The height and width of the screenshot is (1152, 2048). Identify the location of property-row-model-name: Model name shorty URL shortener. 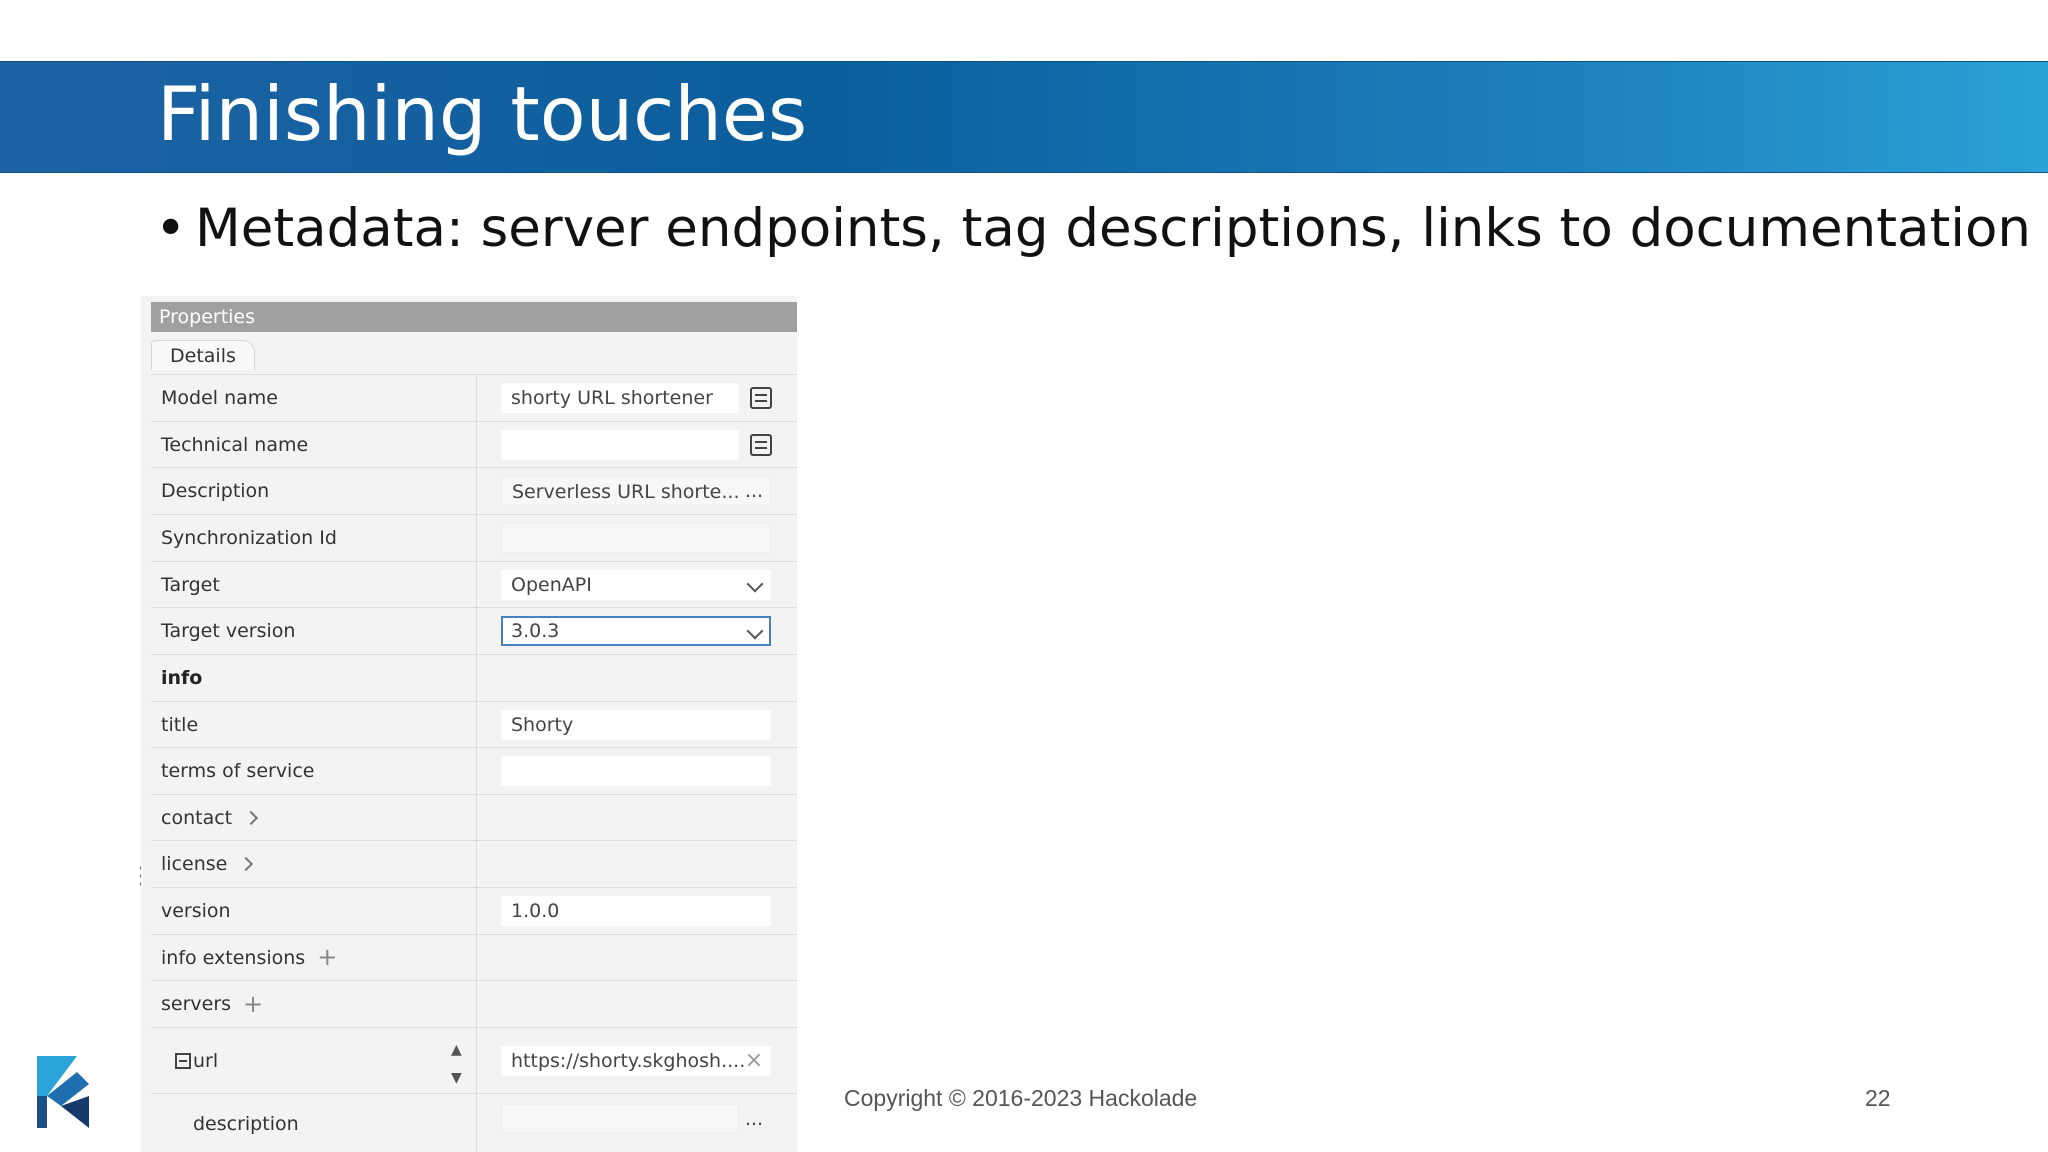
(474, 397).